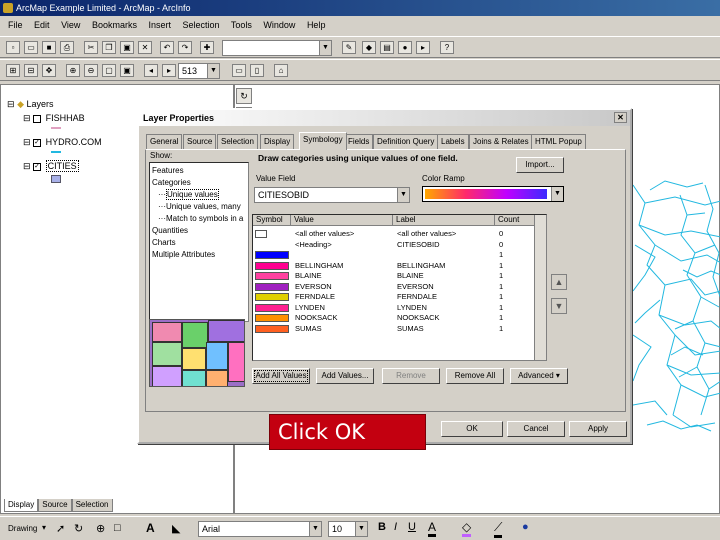  Describe the element at coordinates (239, 70) in the screenshot. I see `toggle-draft-icon: ▭` at that location.